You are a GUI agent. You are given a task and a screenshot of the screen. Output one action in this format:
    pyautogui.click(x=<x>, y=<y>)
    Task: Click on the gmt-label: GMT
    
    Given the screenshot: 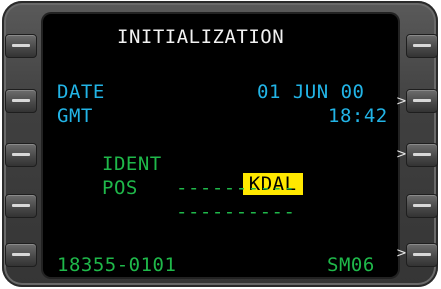 What is the action you would take?
    pyautogui.click(x=75, y=116)
    